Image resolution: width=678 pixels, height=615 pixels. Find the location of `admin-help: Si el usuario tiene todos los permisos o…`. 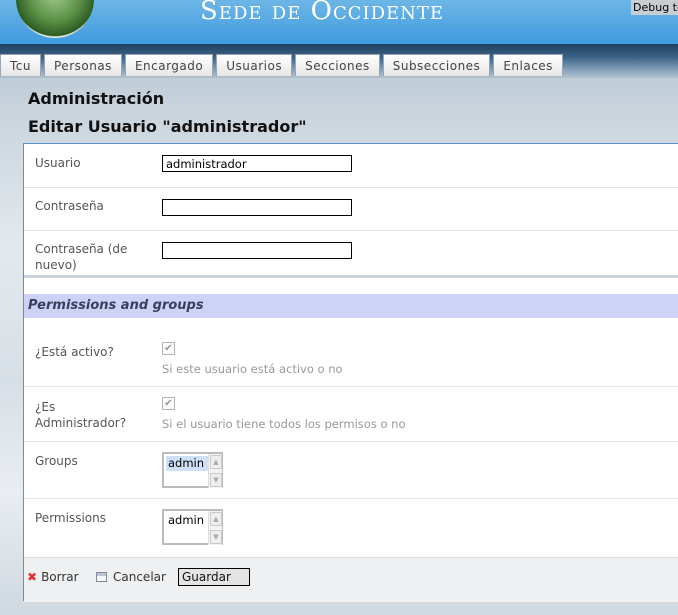

admin-help: Si el usuario tiene todos los permisos o… is located at coordinates (284, 424).